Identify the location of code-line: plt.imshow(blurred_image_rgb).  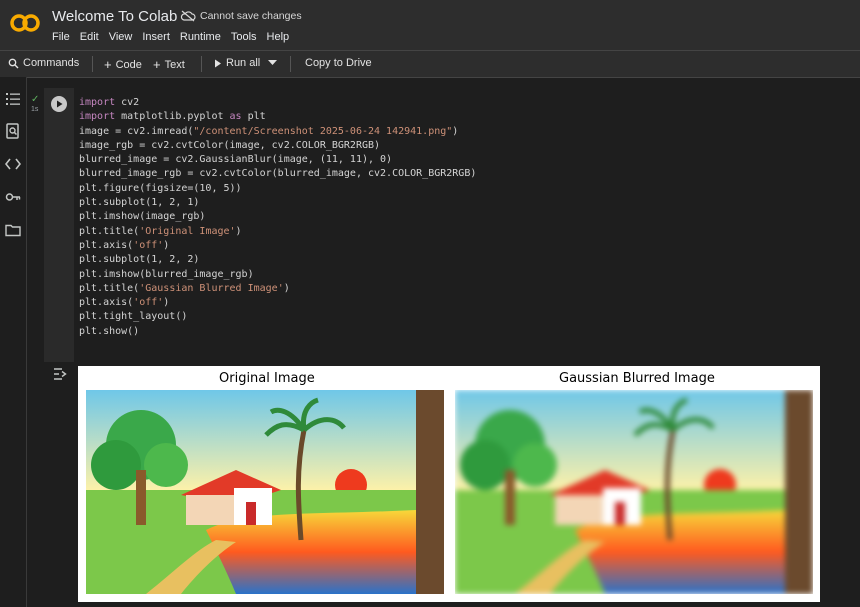
(166, 274).